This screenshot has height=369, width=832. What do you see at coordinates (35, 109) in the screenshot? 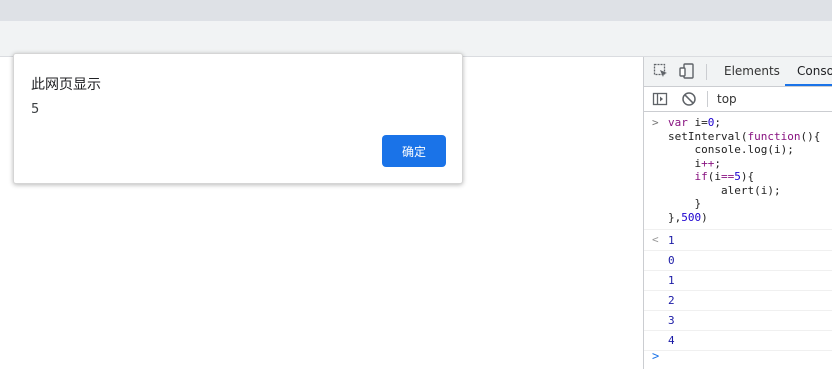
I see `dialog-message: 5` at bounding box center [35, 109].